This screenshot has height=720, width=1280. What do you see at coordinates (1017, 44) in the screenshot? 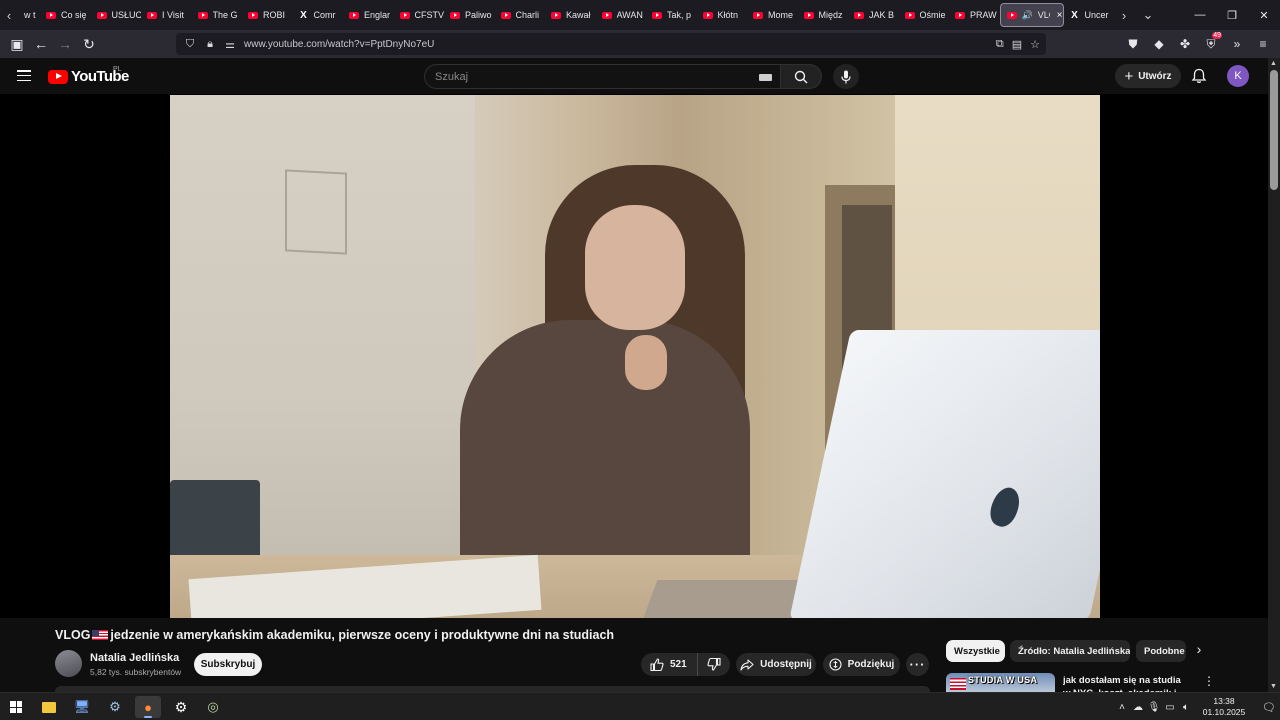
I see `reader-view-icon: ▤` at bounding box center [1017, 44].